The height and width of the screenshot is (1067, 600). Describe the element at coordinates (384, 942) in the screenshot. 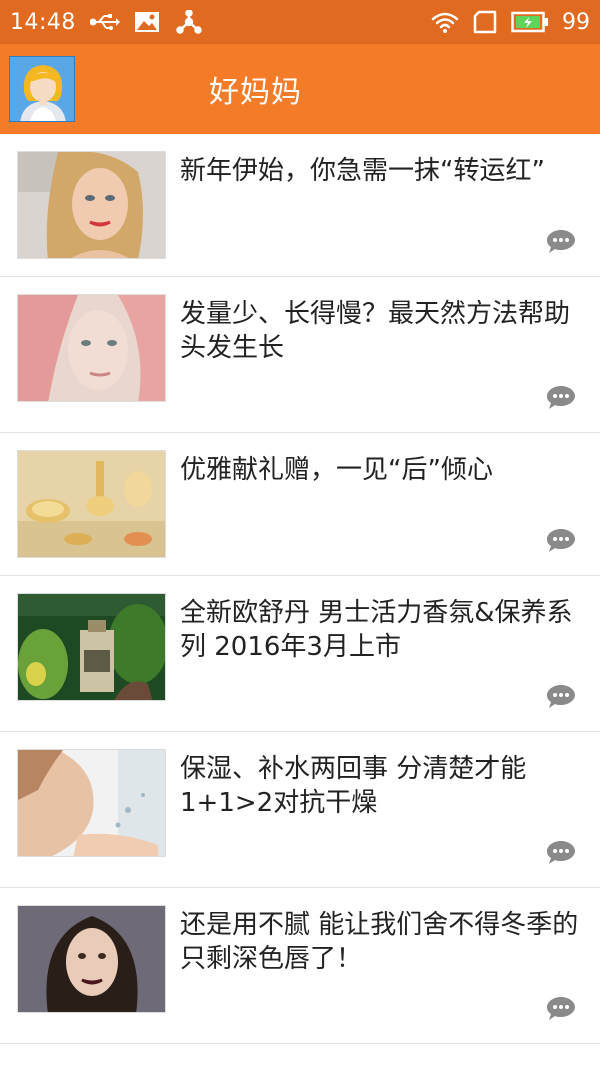

I see `article-title: 还是用不腻 能让我们舍不得冬季的只剩深色唇了！` at that location.